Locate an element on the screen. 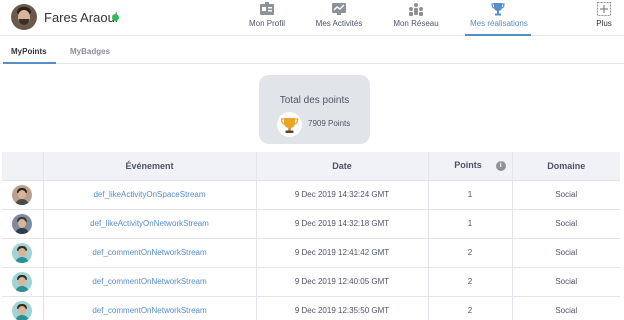 This screenshot has height=320, width=624. date-cell: 9 Dec 2019 12:40:05 GMT is located at coordinates (342, 282).